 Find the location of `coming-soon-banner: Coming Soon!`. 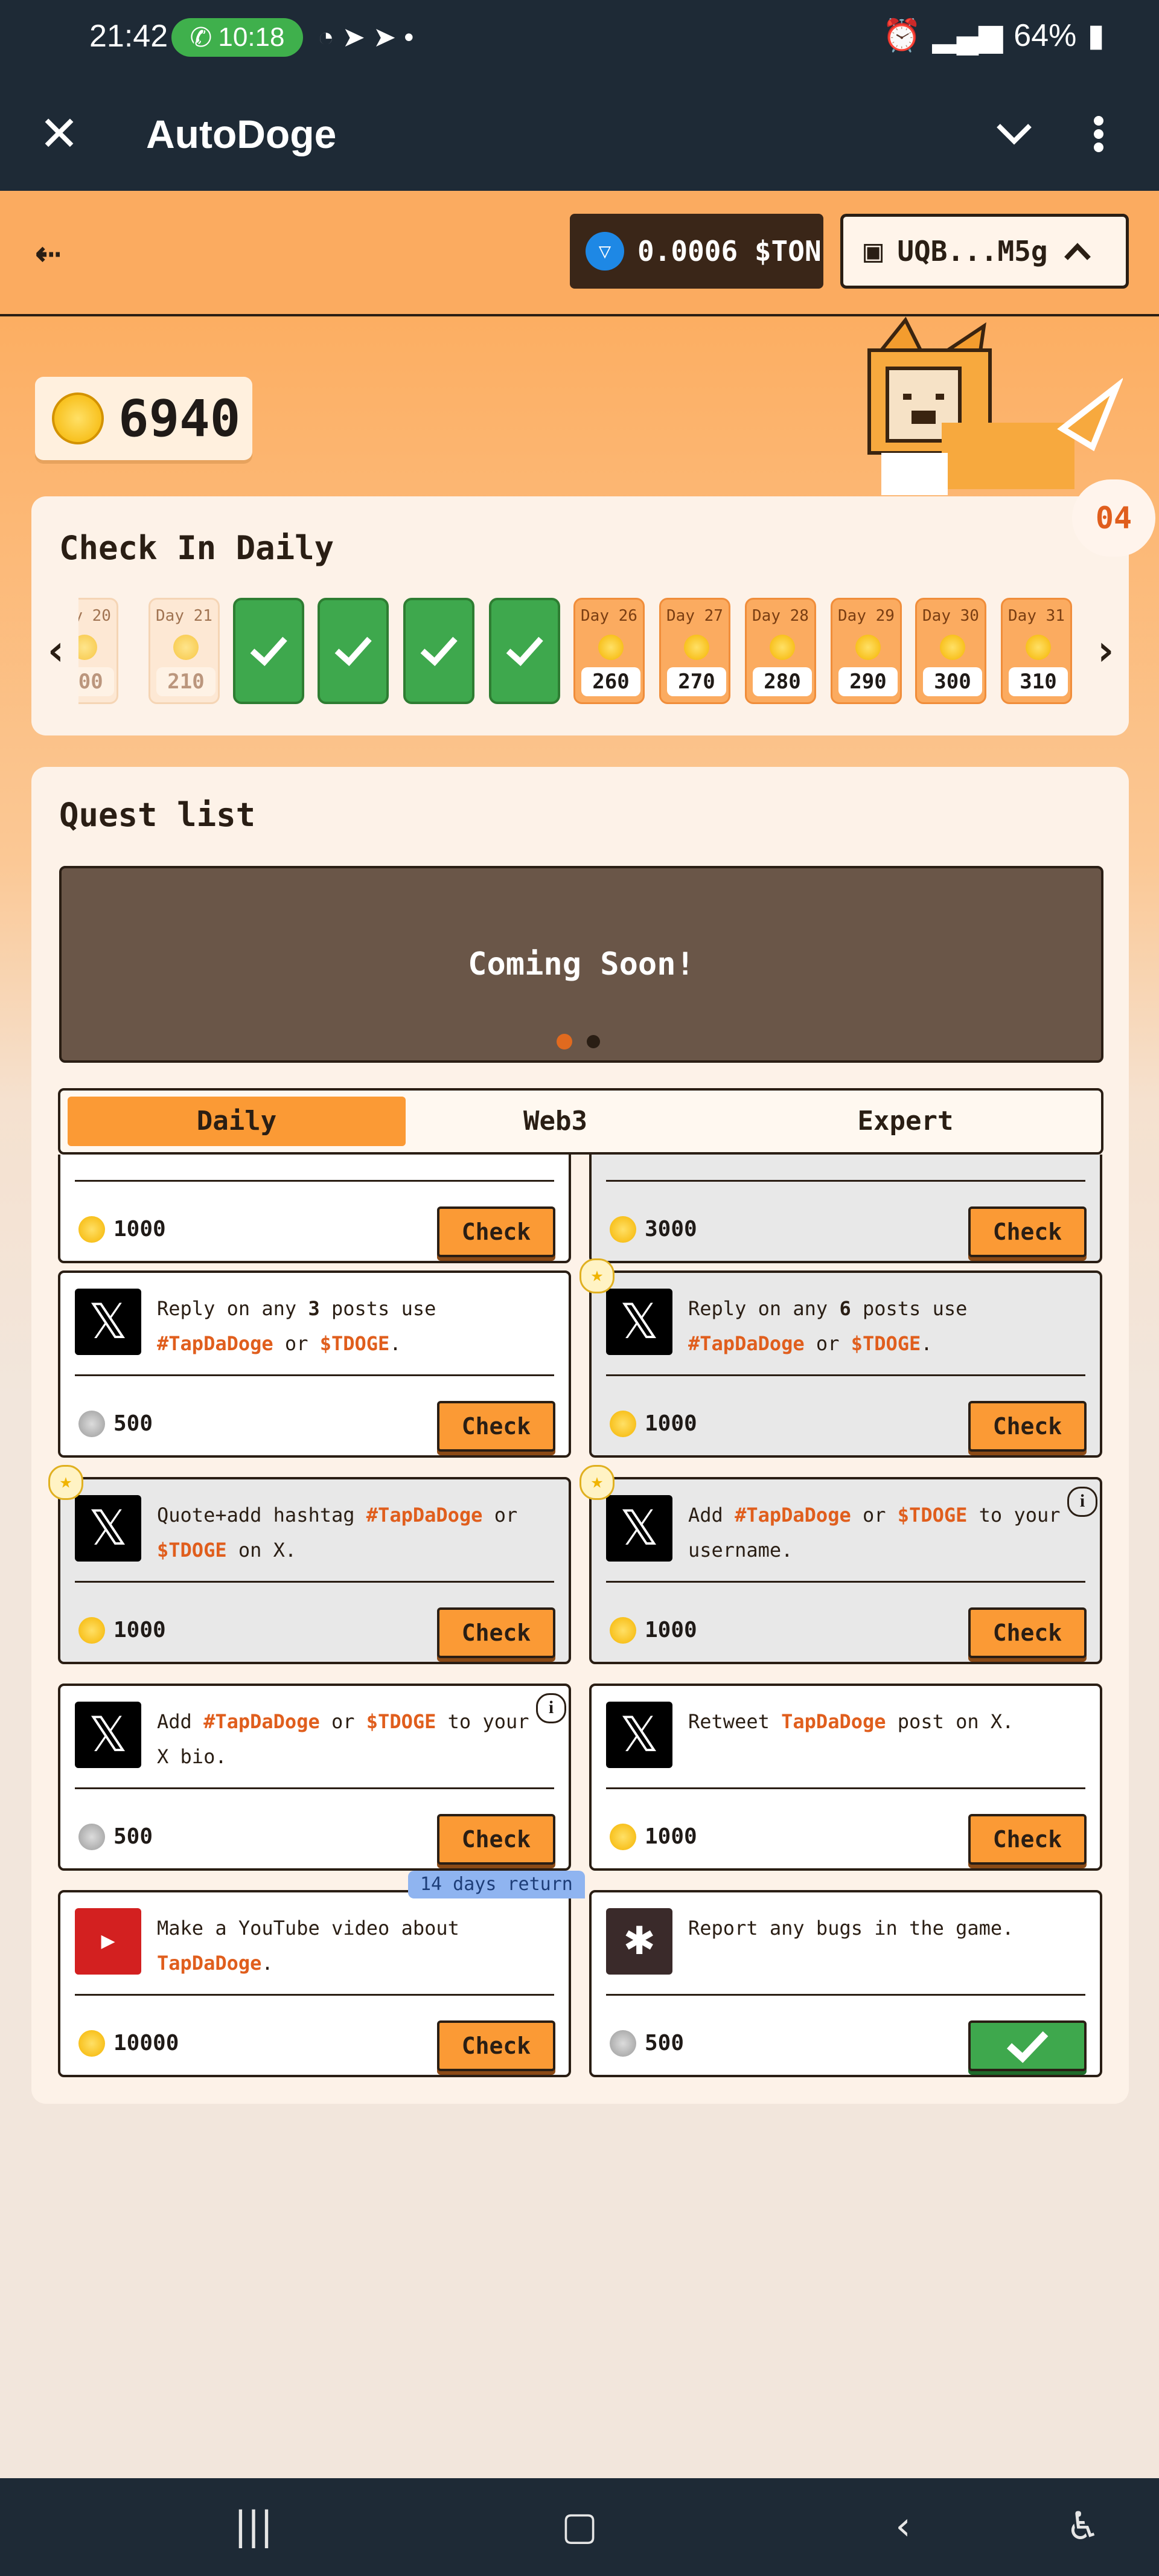

coming-soon-banner: Coming Soon! is located at coordinates (581, 964).